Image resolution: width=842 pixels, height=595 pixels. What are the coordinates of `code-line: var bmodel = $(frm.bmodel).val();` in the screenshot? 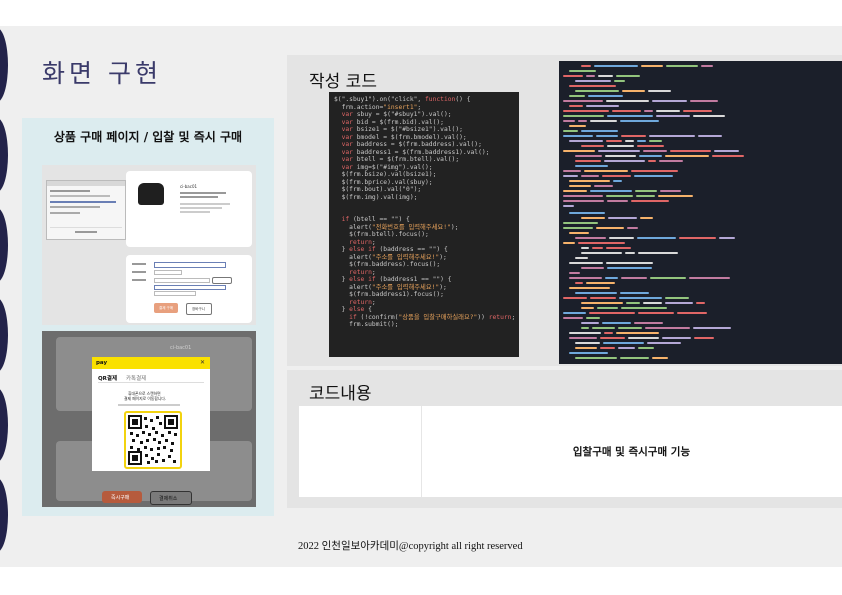 It's located at (400, 137).